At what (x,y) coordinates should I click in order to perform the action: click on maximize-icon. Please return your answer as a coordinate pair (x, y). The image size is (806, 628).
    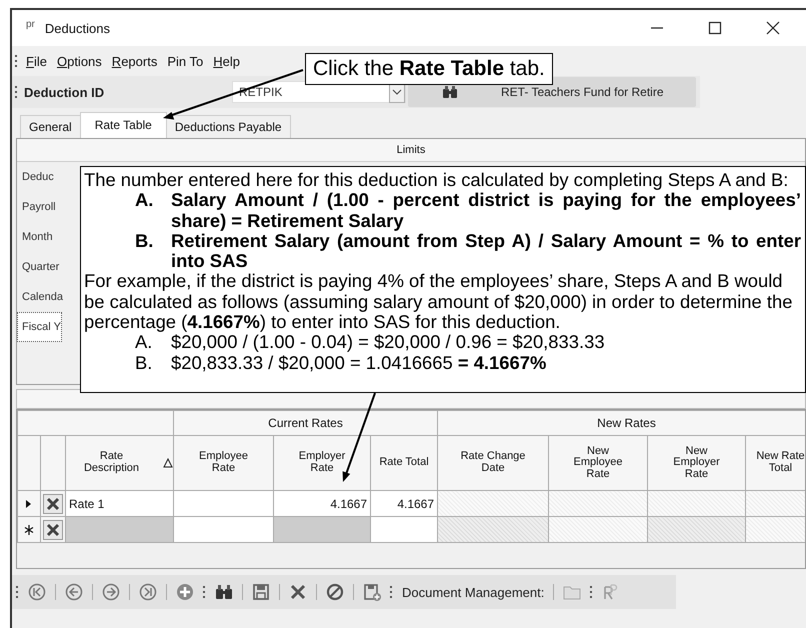
    Looking at the image, I should click on (715, 28).